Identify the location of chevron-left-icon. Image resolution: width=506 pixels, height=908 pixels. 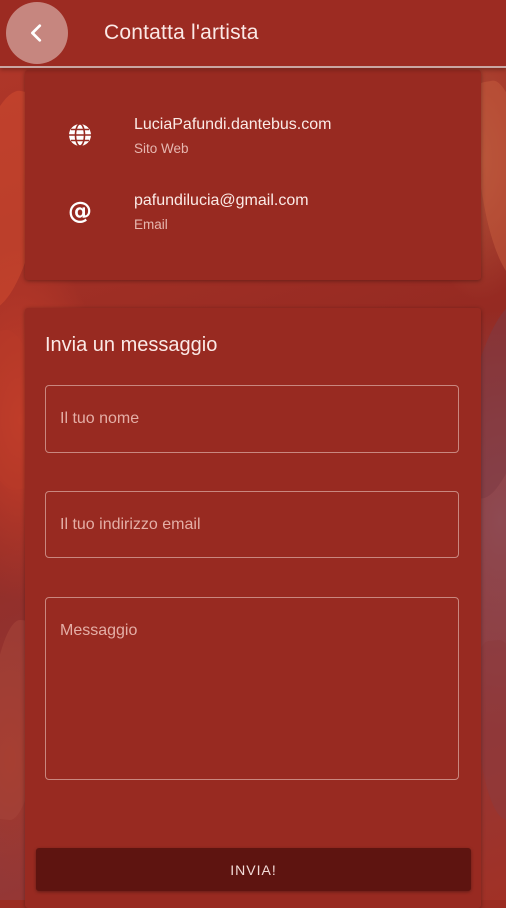
(36, 33).